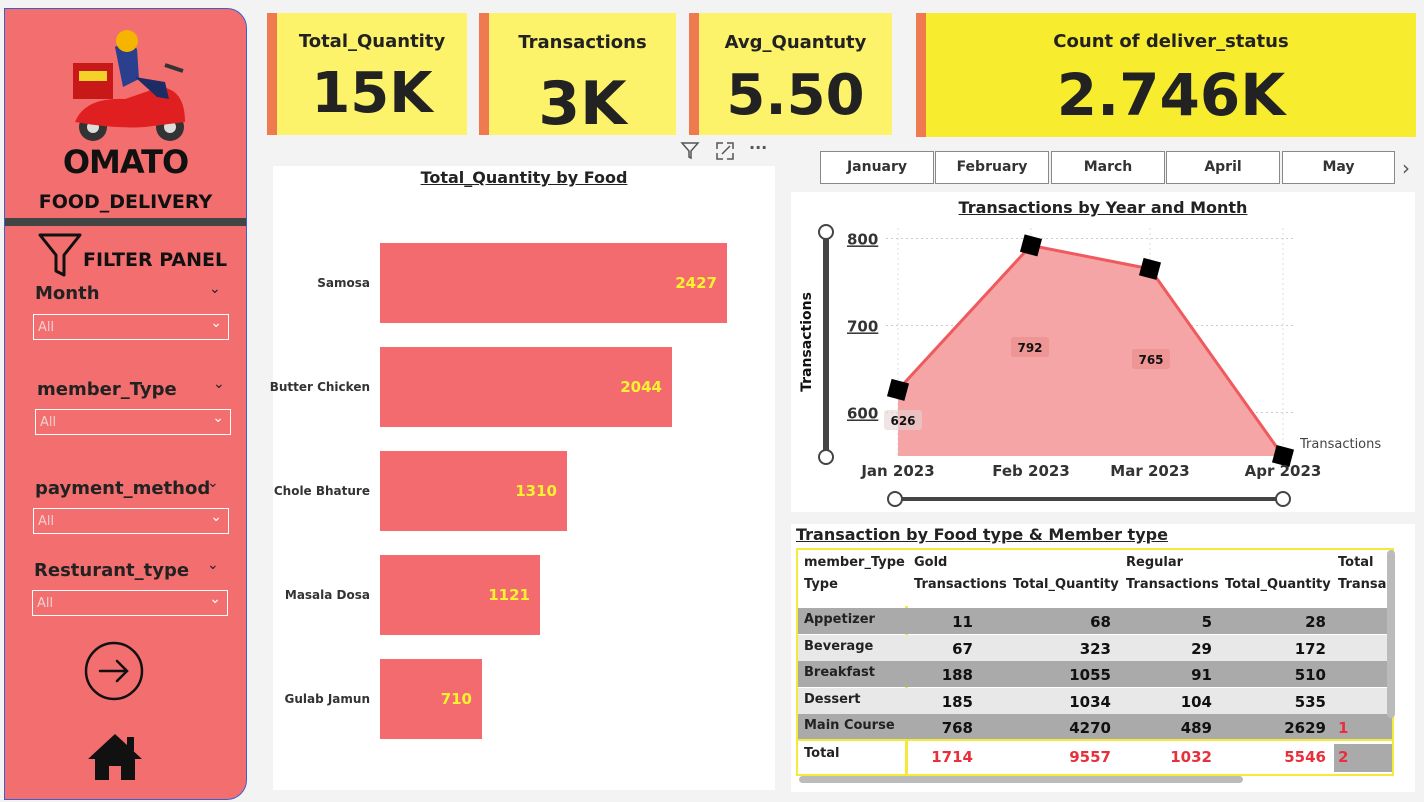 This screenshot has height=802, width=1424. What do you see at coordinates (795, 42) in the screenshot?
I see `kpi-title: Avg_Quantuty` at bounding box center [795, 42].